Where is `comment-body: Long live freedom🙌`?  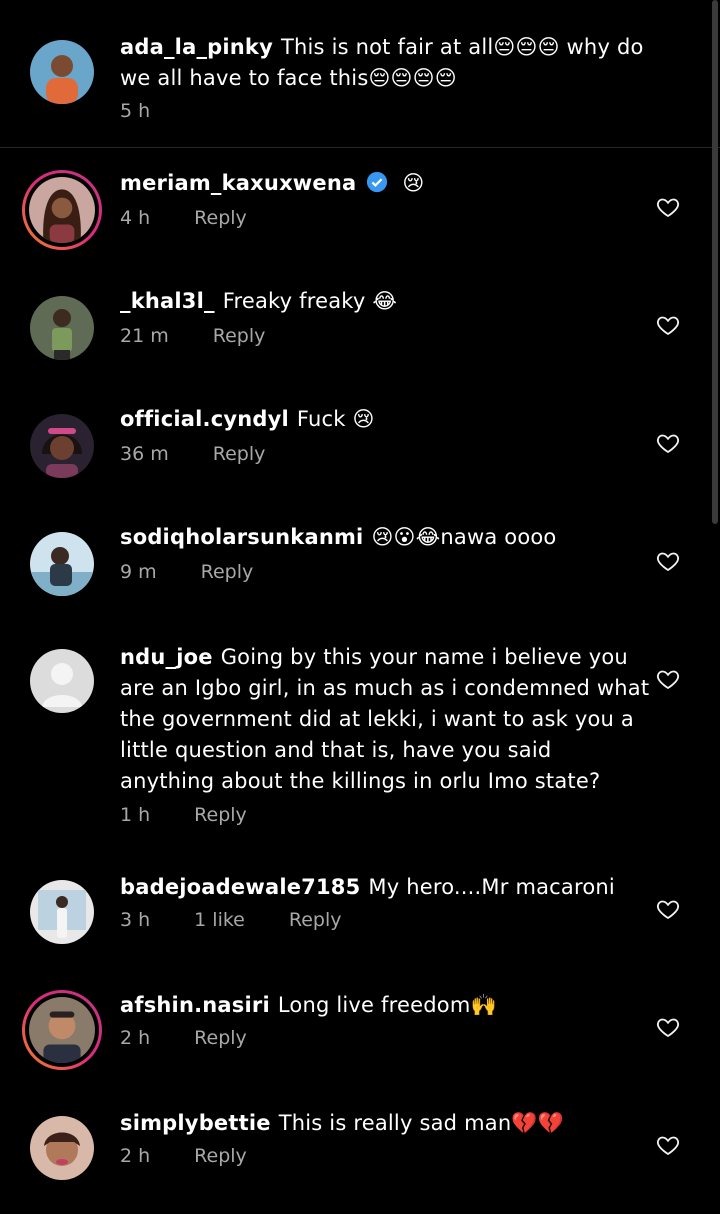
comment-body: Long live freedom🙌 is located at coordinates (387, 1005).